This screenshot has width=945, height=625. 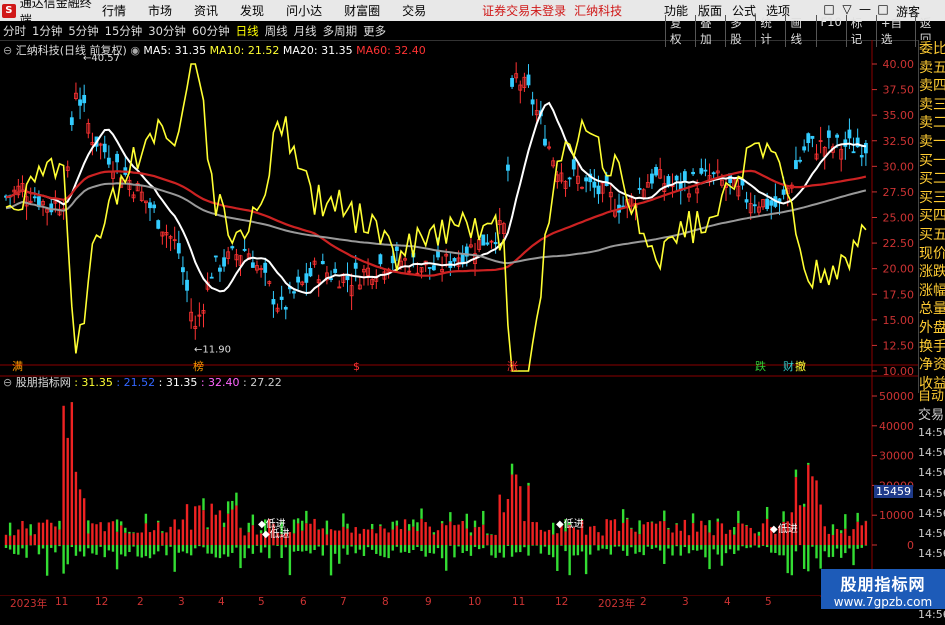 I want to click on timeframe-tab-10: 更多, so click(x=374, y=31).